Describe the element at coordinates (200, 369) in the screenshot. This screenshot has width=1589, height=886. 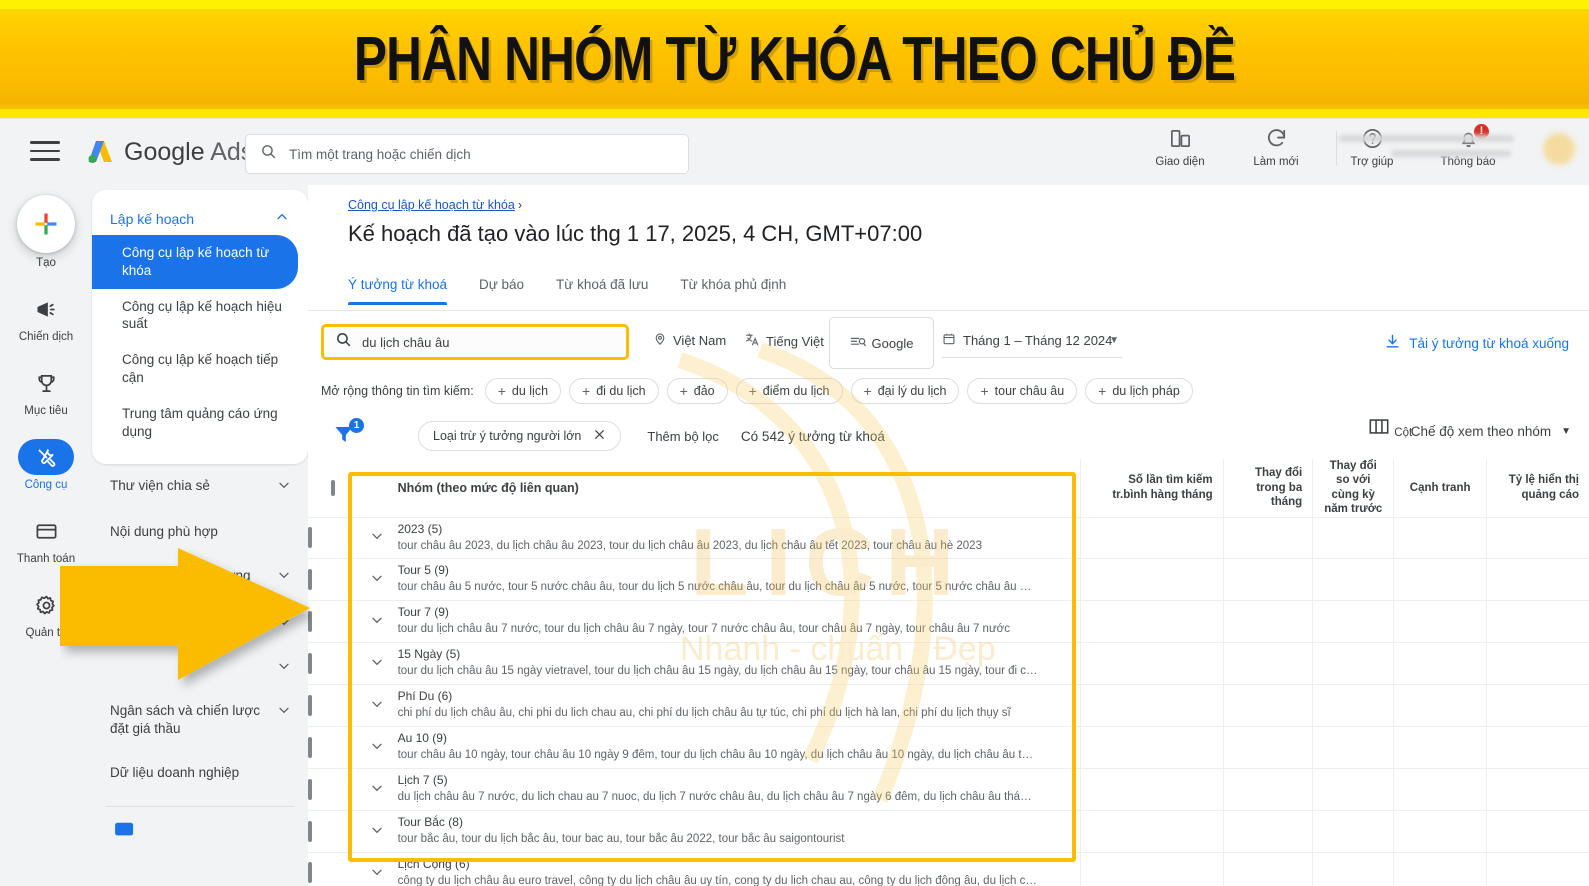
I see `sidebar-item-reach-planner: Công cụ lập kế hoạch tiếp cận` at that location.